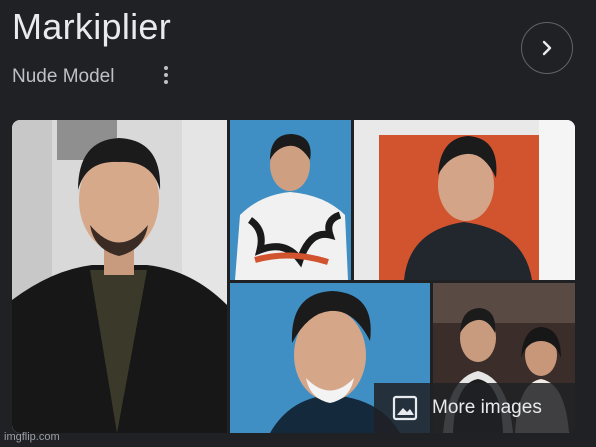 The height and width of the screenshot is (447, 596). What do you see at coordinates (405, 408) in the screenshot?
I see `image-icon` at bounding box center [405, 408].